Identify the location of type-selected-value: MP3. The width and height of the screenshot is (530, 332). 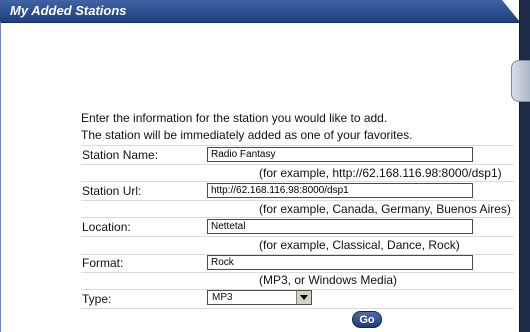
(222, 297).